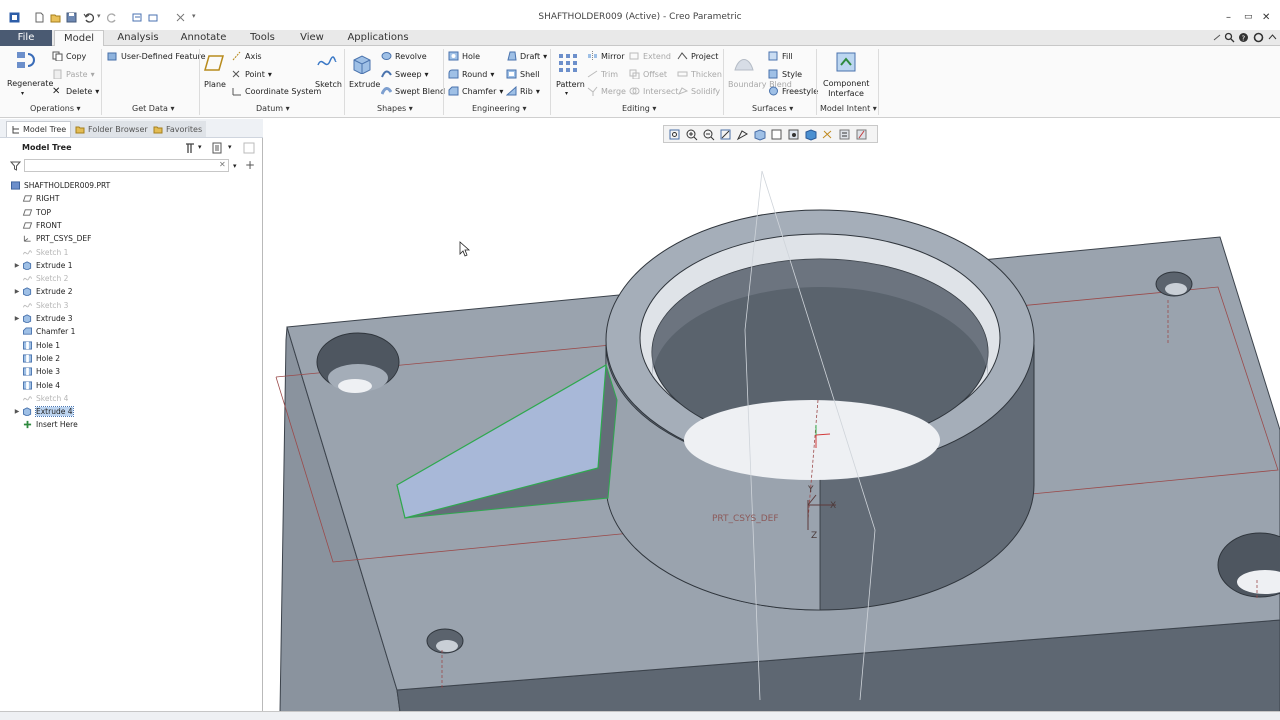 The image size is (1280, 720). Describe the element at coordinates (698, 91) in the screenshot. I see `solidify-button: Solidify` at that location.